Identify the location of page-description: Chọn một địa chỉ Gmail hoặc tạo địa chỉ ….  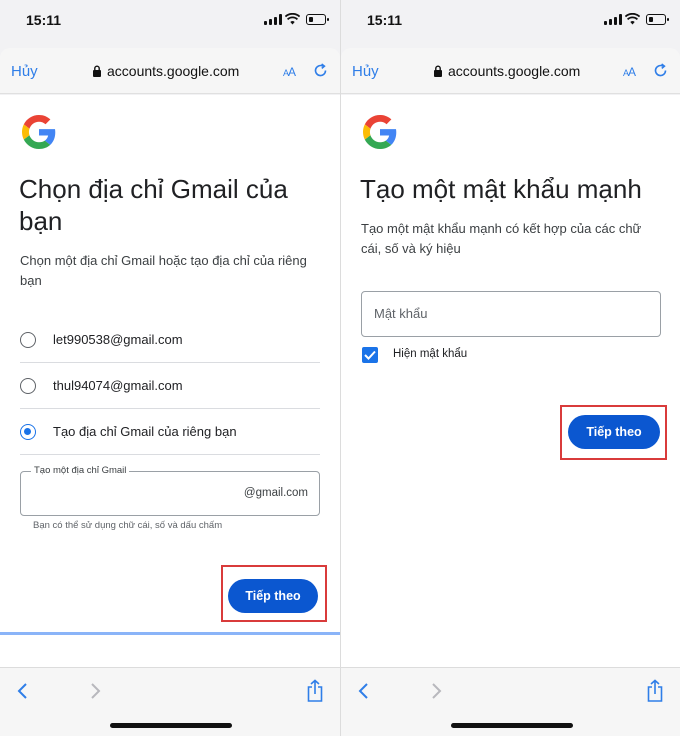
(163, 270).